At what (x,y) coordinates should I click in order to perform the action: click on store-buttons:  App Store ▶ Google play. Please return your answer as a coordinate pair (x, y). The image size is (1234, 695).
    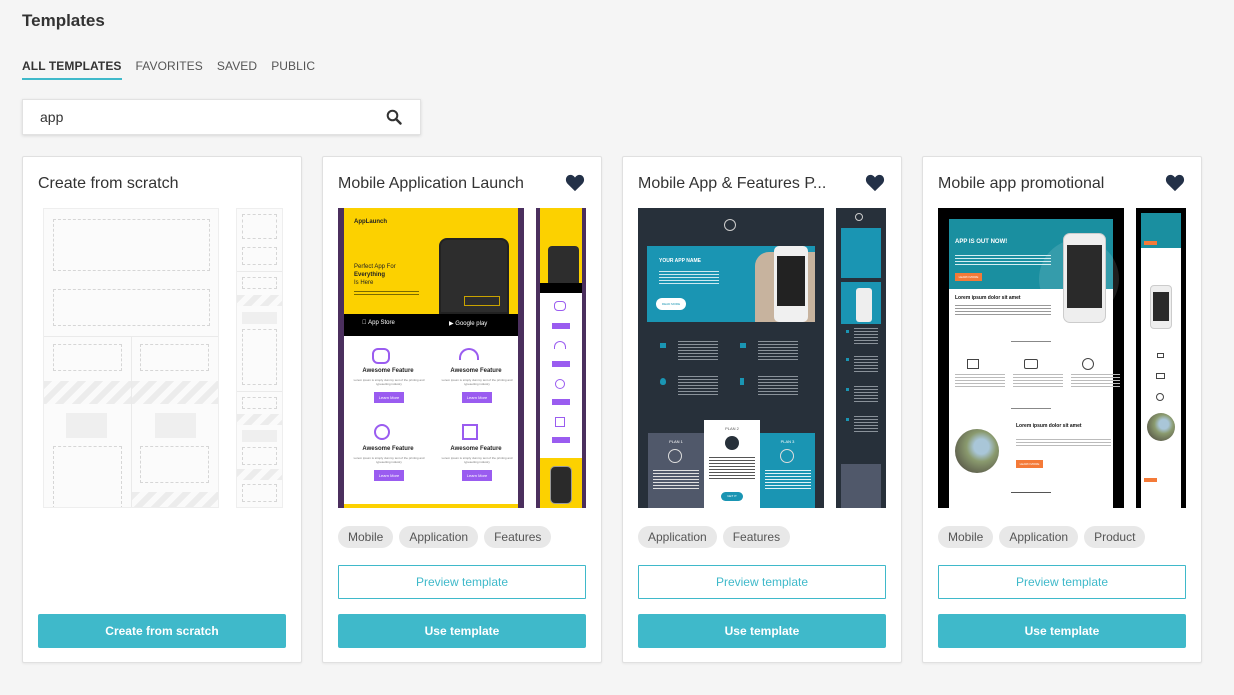
    Looking at the image, I should click on (431, 325).